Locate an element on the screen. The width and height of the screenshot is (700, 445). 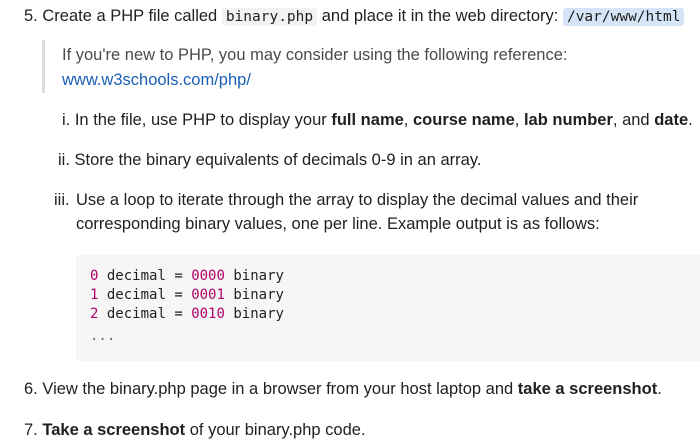
bold-lab-number: lab number is located at coordinates (568, 120).